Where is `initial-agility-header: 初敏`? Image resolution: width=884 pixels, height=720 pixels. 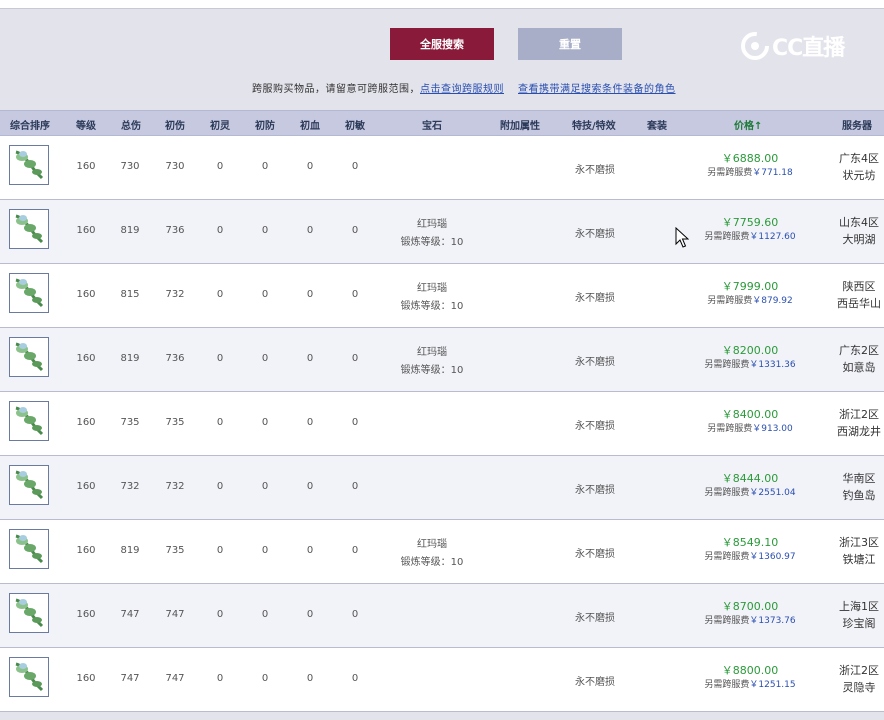 initial-agility-header: 初敏 is located at coordinates (355, 124).